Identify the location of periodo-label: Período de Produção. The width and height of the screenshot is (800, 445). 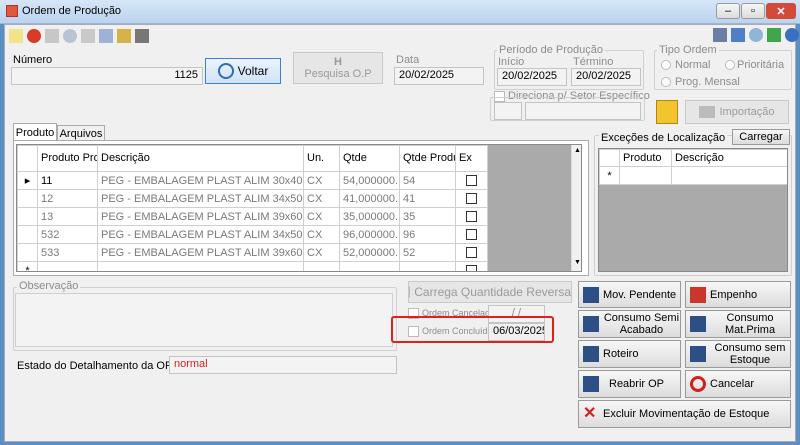
(551, 50).